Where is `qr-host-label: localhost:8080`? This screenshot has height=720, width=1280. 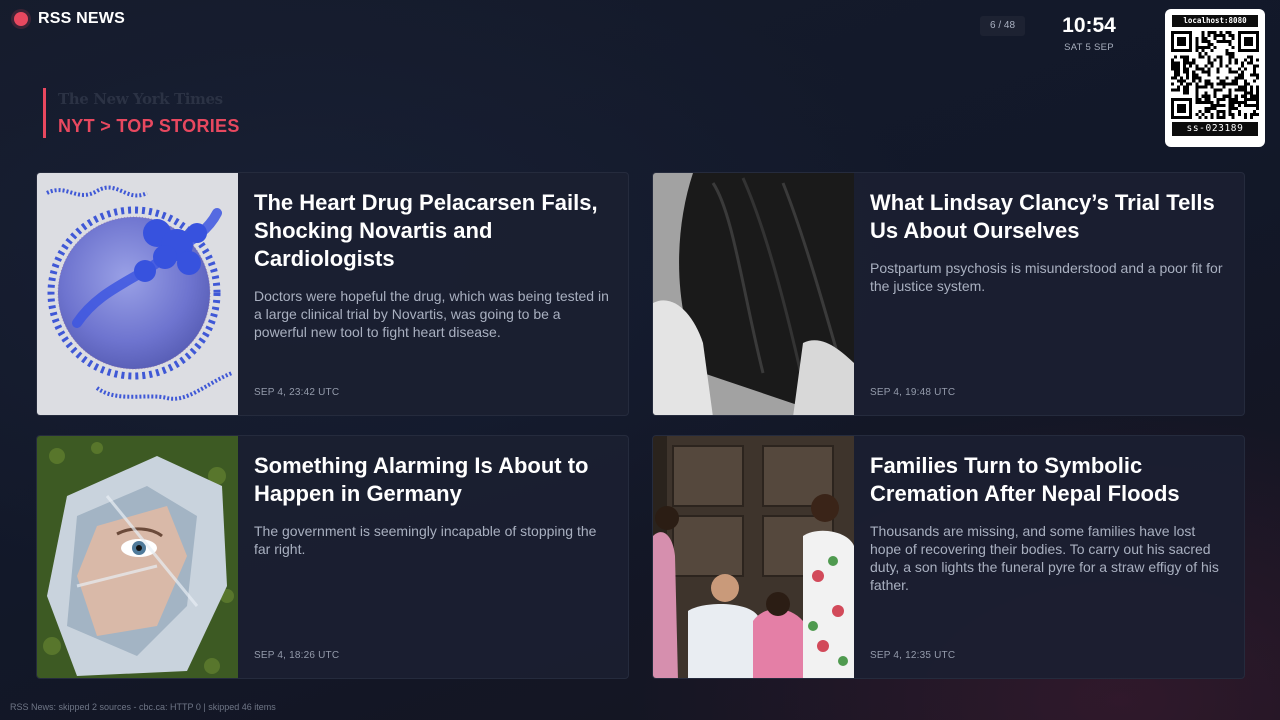
qr-host-label: localhost:8080 is located at coordinates (1215, 21).